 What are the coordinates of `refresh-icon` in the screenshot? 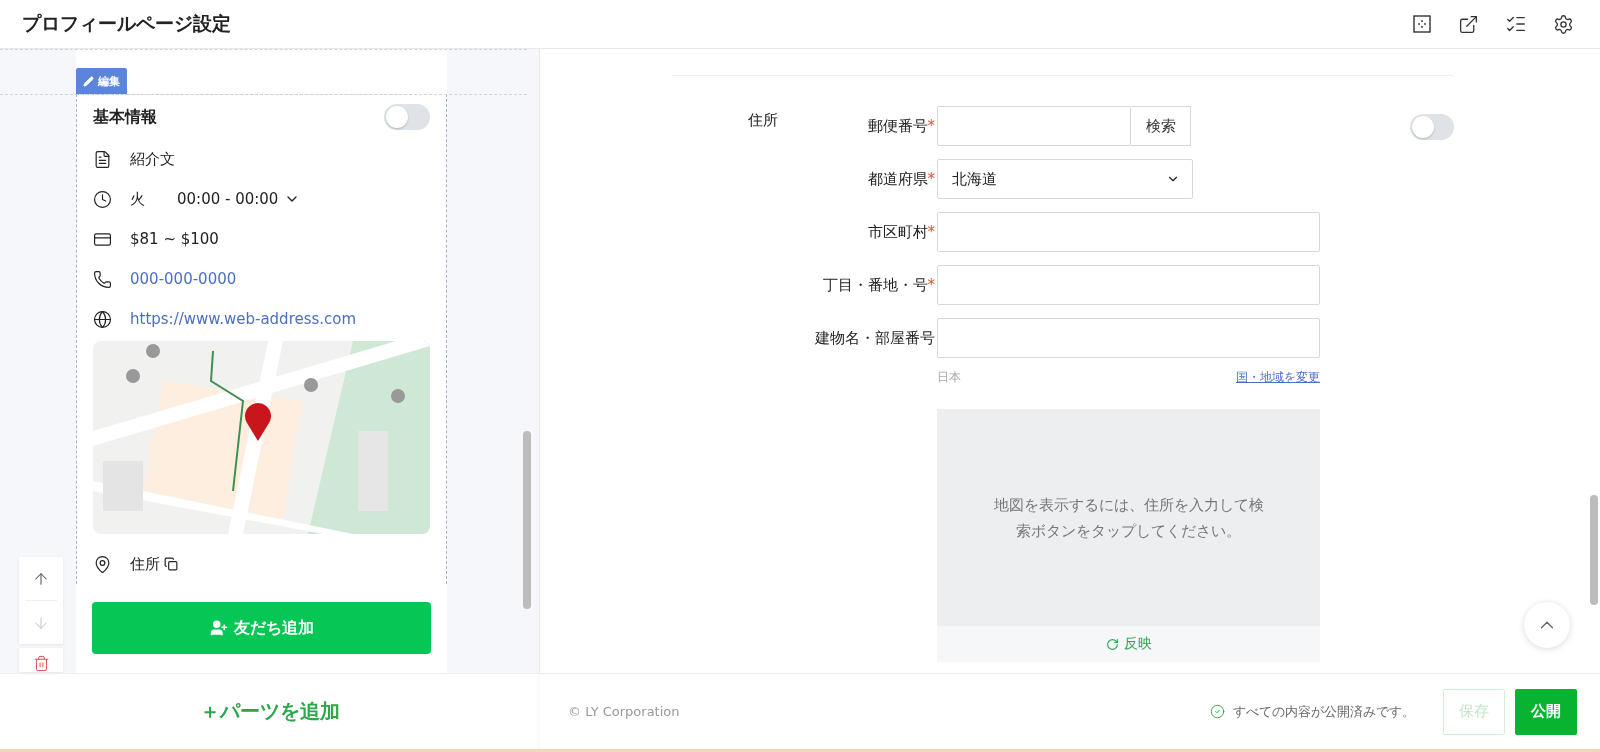 It's located at (1112, 644).